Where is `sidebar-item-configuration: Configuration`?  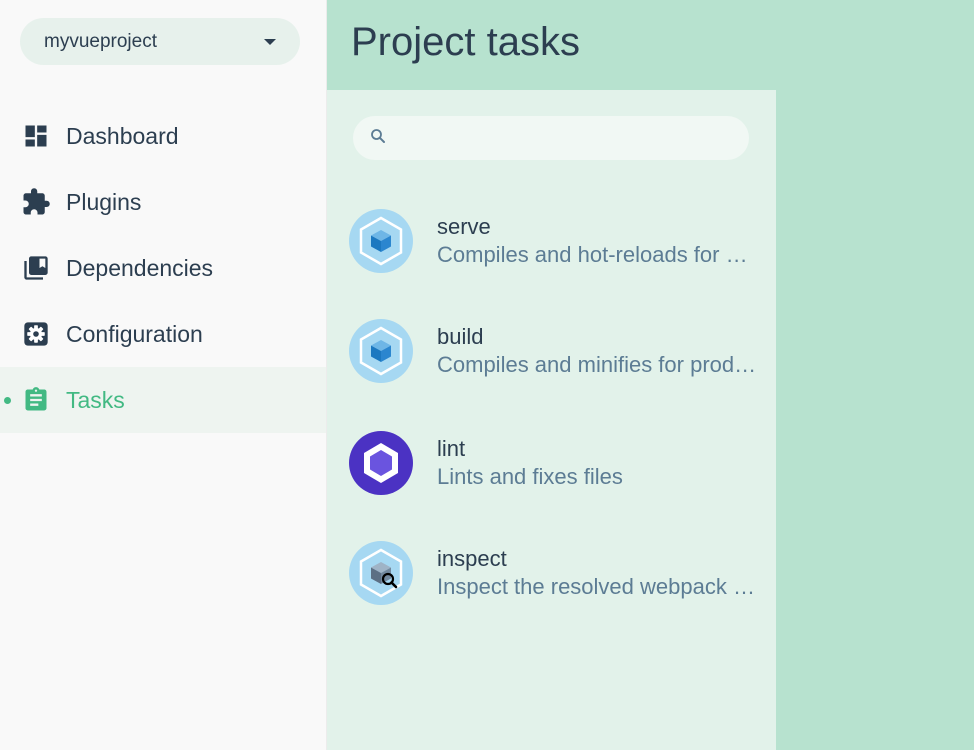 sidebar-item-configuration: Configuration is located at coordinates (163, 334).